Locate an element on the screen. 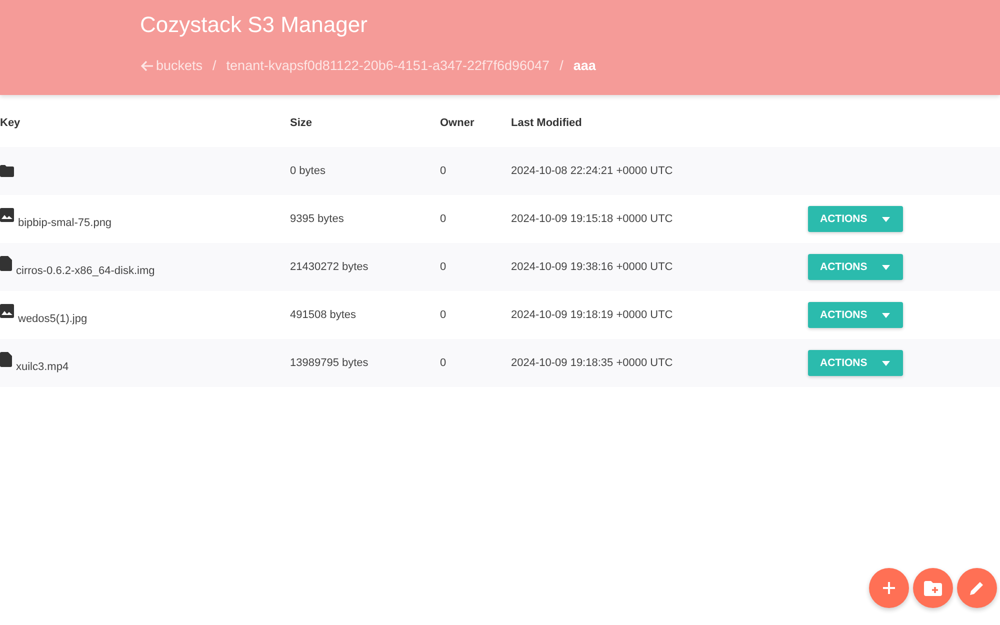 The image size is (1000, 625). file-name: wedos5(1).jpg is located at coordinates (53, 318).